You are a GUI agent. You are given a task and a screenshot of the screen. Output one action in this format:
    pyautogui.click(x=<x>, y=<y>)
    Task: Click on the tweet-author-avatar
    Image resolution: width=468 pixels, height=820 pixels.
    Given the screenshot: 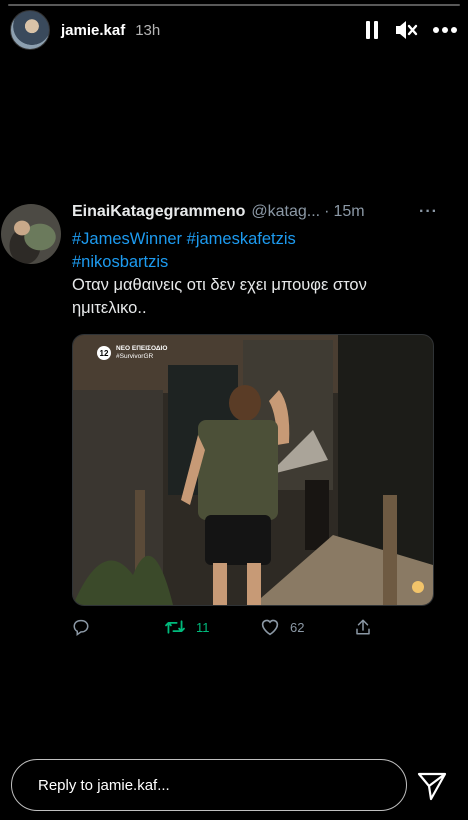 What is the action you would take?
    pyautogui.click(x=31, y=234)
    